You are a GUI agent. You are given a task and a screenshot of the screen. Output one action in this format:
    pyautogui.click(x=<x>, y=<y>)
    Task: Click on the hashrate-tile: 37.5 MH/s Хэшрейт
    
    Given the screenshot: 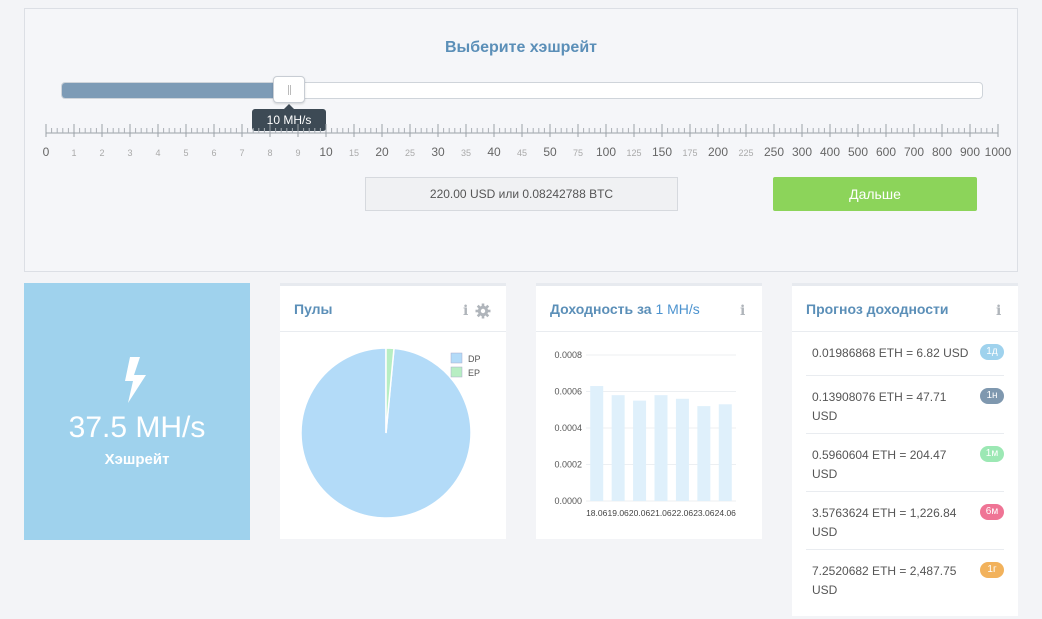 What is the action you would take?
    pyautogui.click(x=137, y=411)
    